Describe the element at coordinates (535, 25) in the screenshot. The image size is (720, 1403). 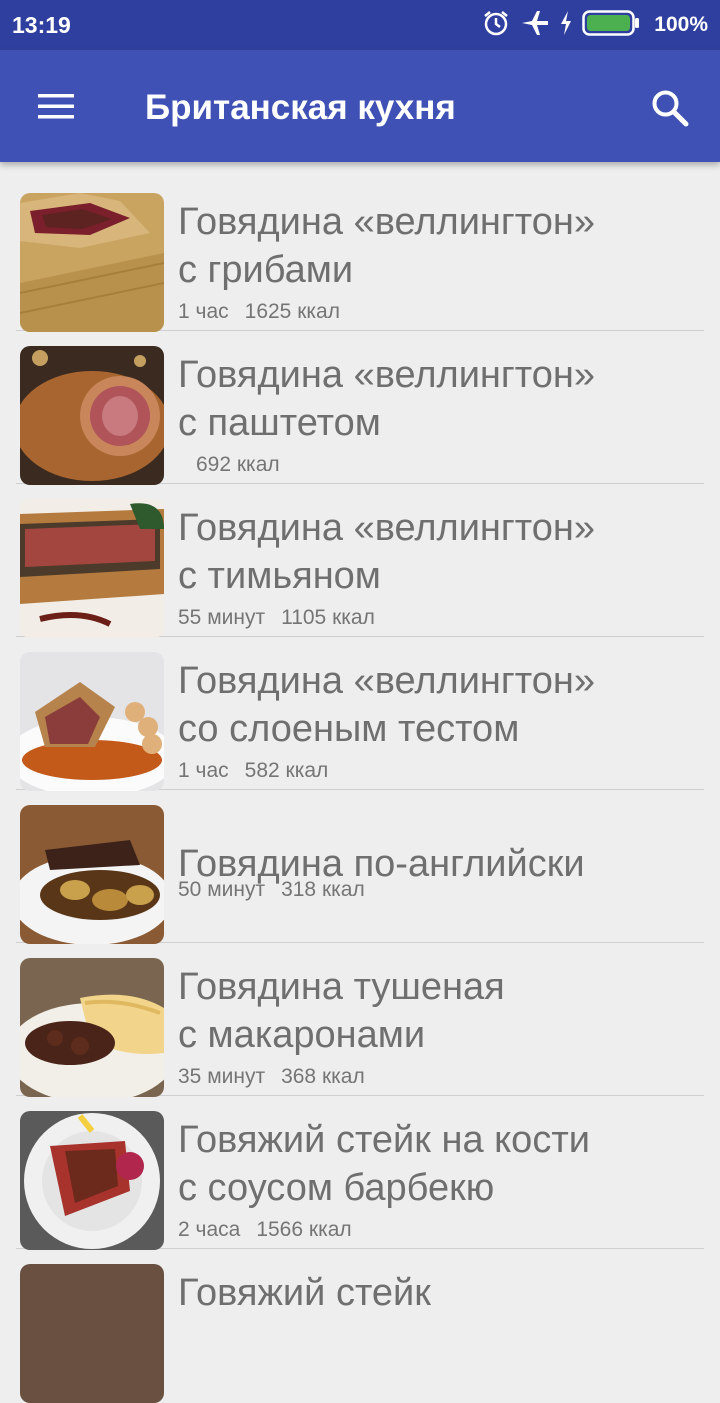
I see `airplane-icon` at that location.